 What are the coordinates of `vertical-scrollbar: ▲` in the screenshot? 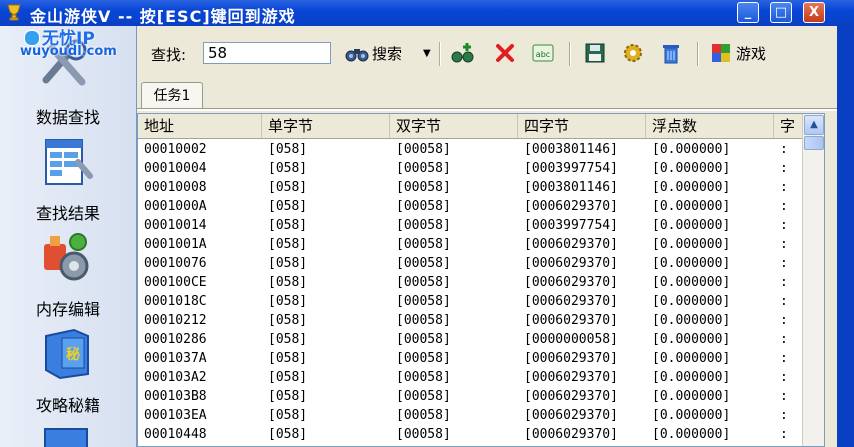 It's located at (813, 280).